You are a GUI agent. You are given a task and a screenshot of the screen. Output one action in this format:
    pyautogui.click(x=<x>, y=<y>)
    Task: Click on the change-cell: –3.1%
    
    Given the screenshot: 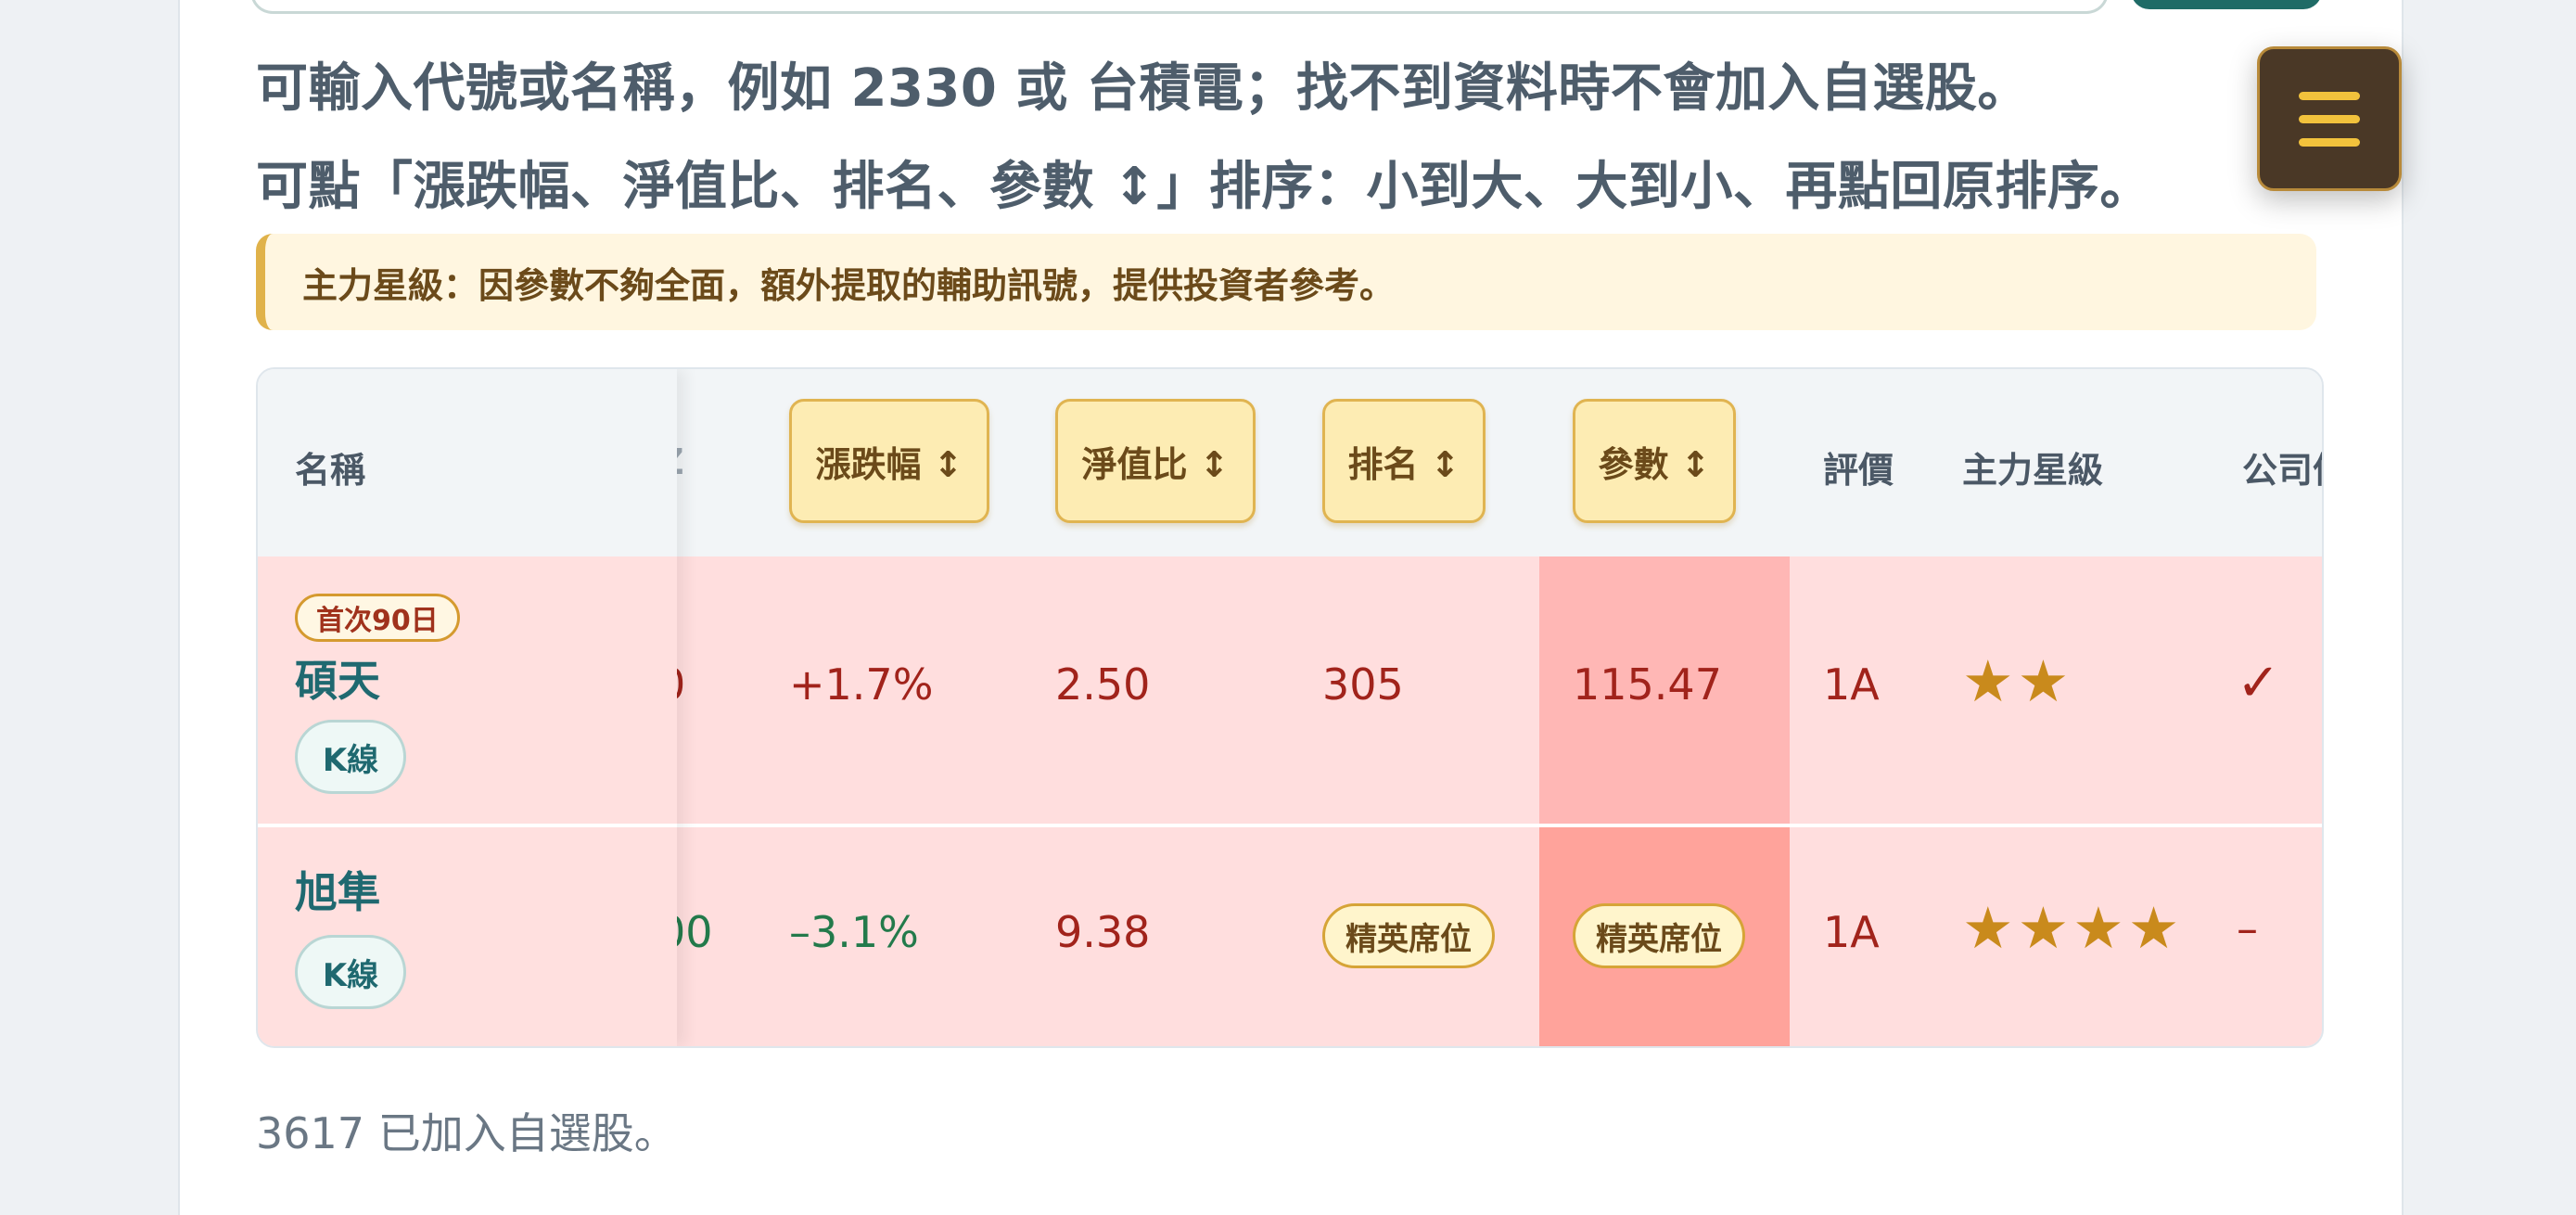 What is the action you would take?
    pyautogui.click(x=854, y=932)
    